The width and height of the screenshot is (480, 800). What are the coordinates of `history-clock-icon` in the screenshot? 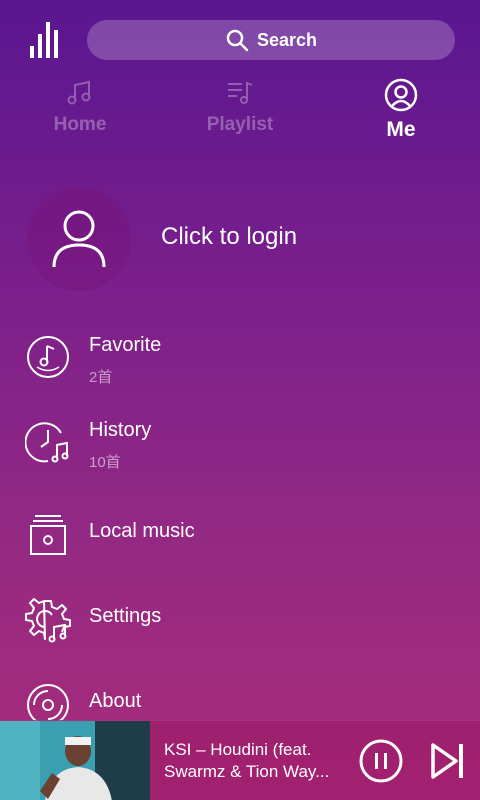 It's located at (47, 442).